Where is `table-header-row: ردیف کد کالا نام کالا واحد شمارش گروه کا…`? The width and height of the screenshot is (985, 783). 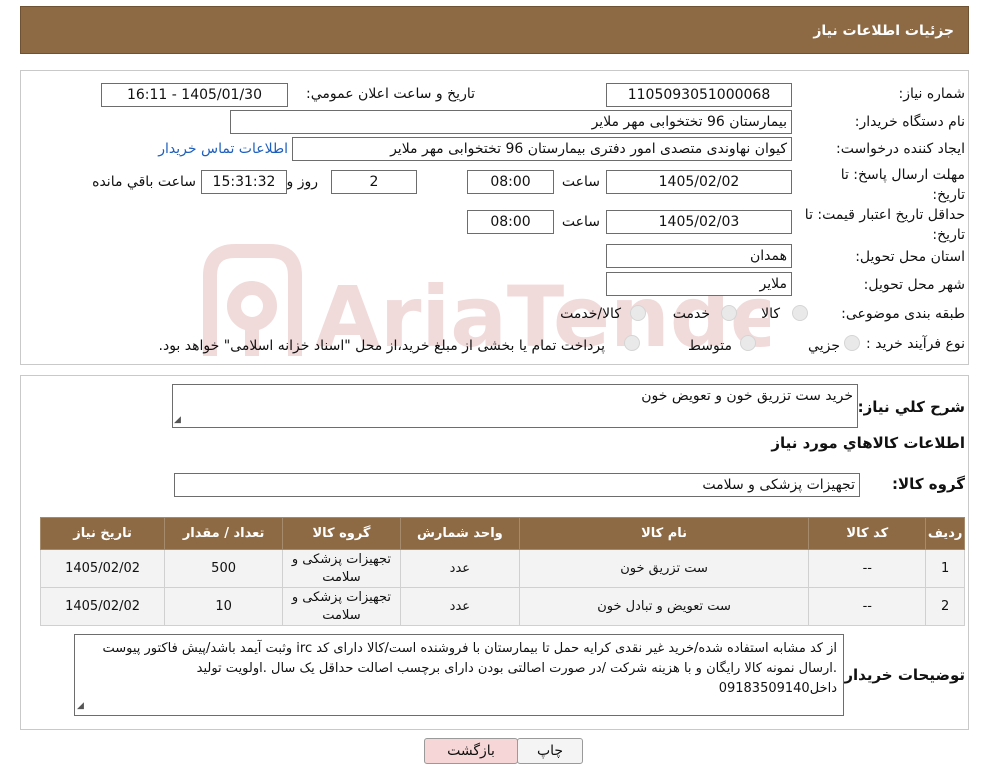
table-header-row: ردیف کد کالا نام کالا واحد شمارش گروه کا… is located at coordinates (502, 533).